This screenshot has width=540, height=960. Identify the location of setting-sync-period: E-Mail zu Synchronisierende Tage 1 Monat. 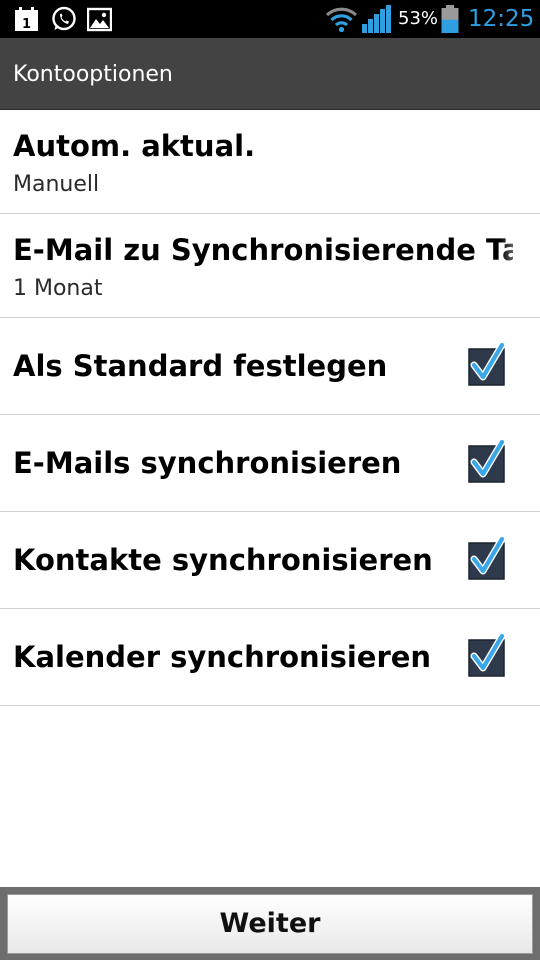
(270, 266).